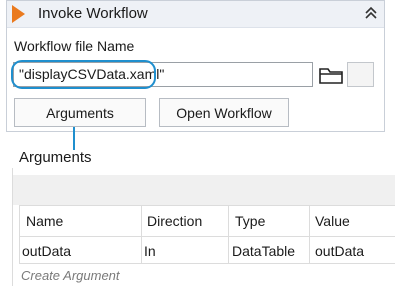  Describe the element at coordinates (360, 74) in the screenshot. I see `expression-editor-button` at that location.